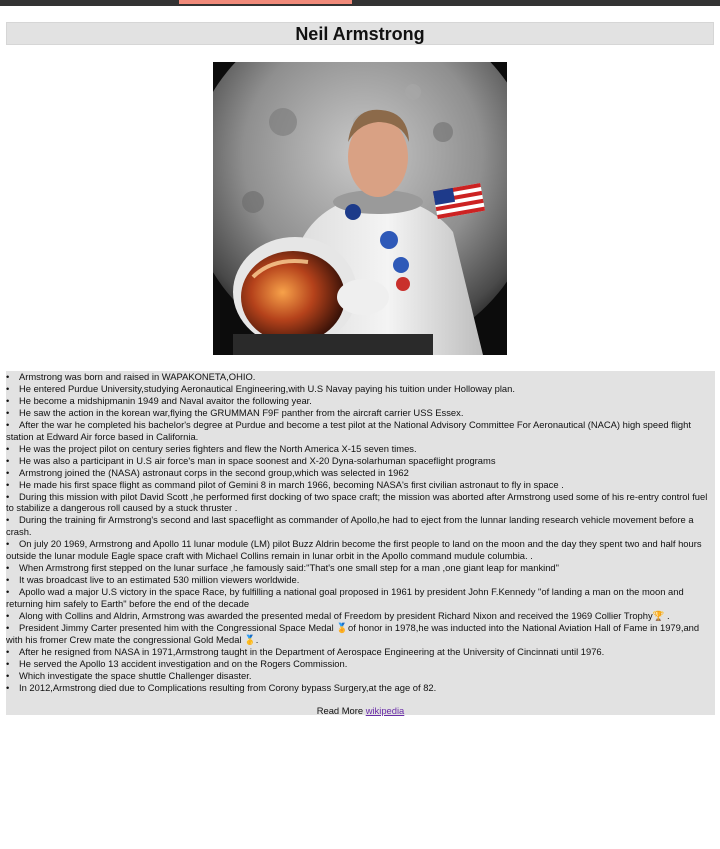 Image resolution: width=720 pixels, height=849 pixels. Describe the element at coordinates (341, 710) in the screenshot. I see `read-more-label: Read More` at that location.